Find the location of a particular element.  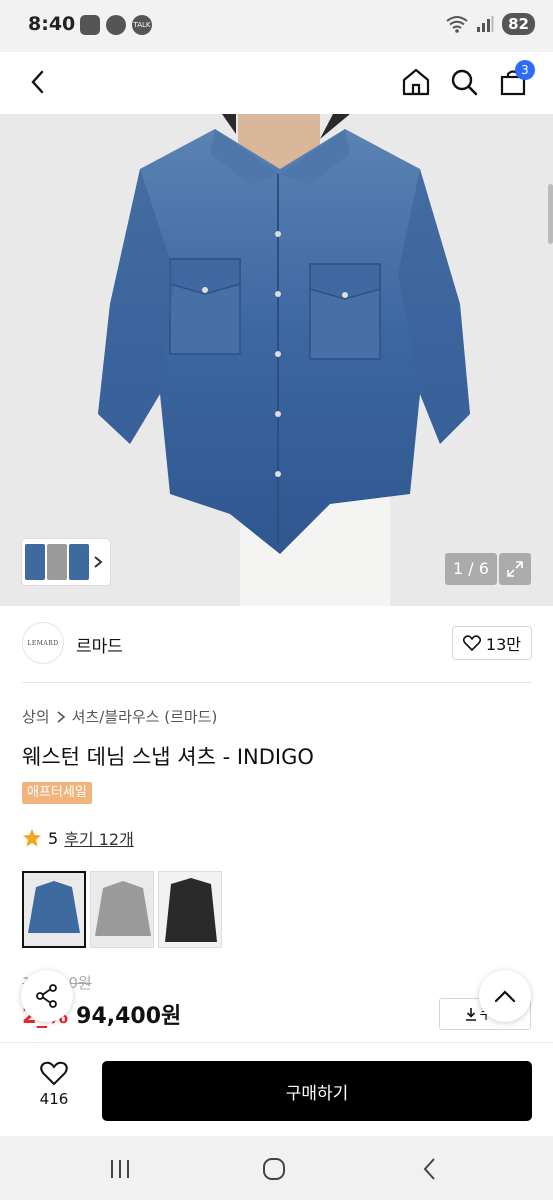

brand-row: LEMARD 르마드 13만 is located at coordinates (277, 645).